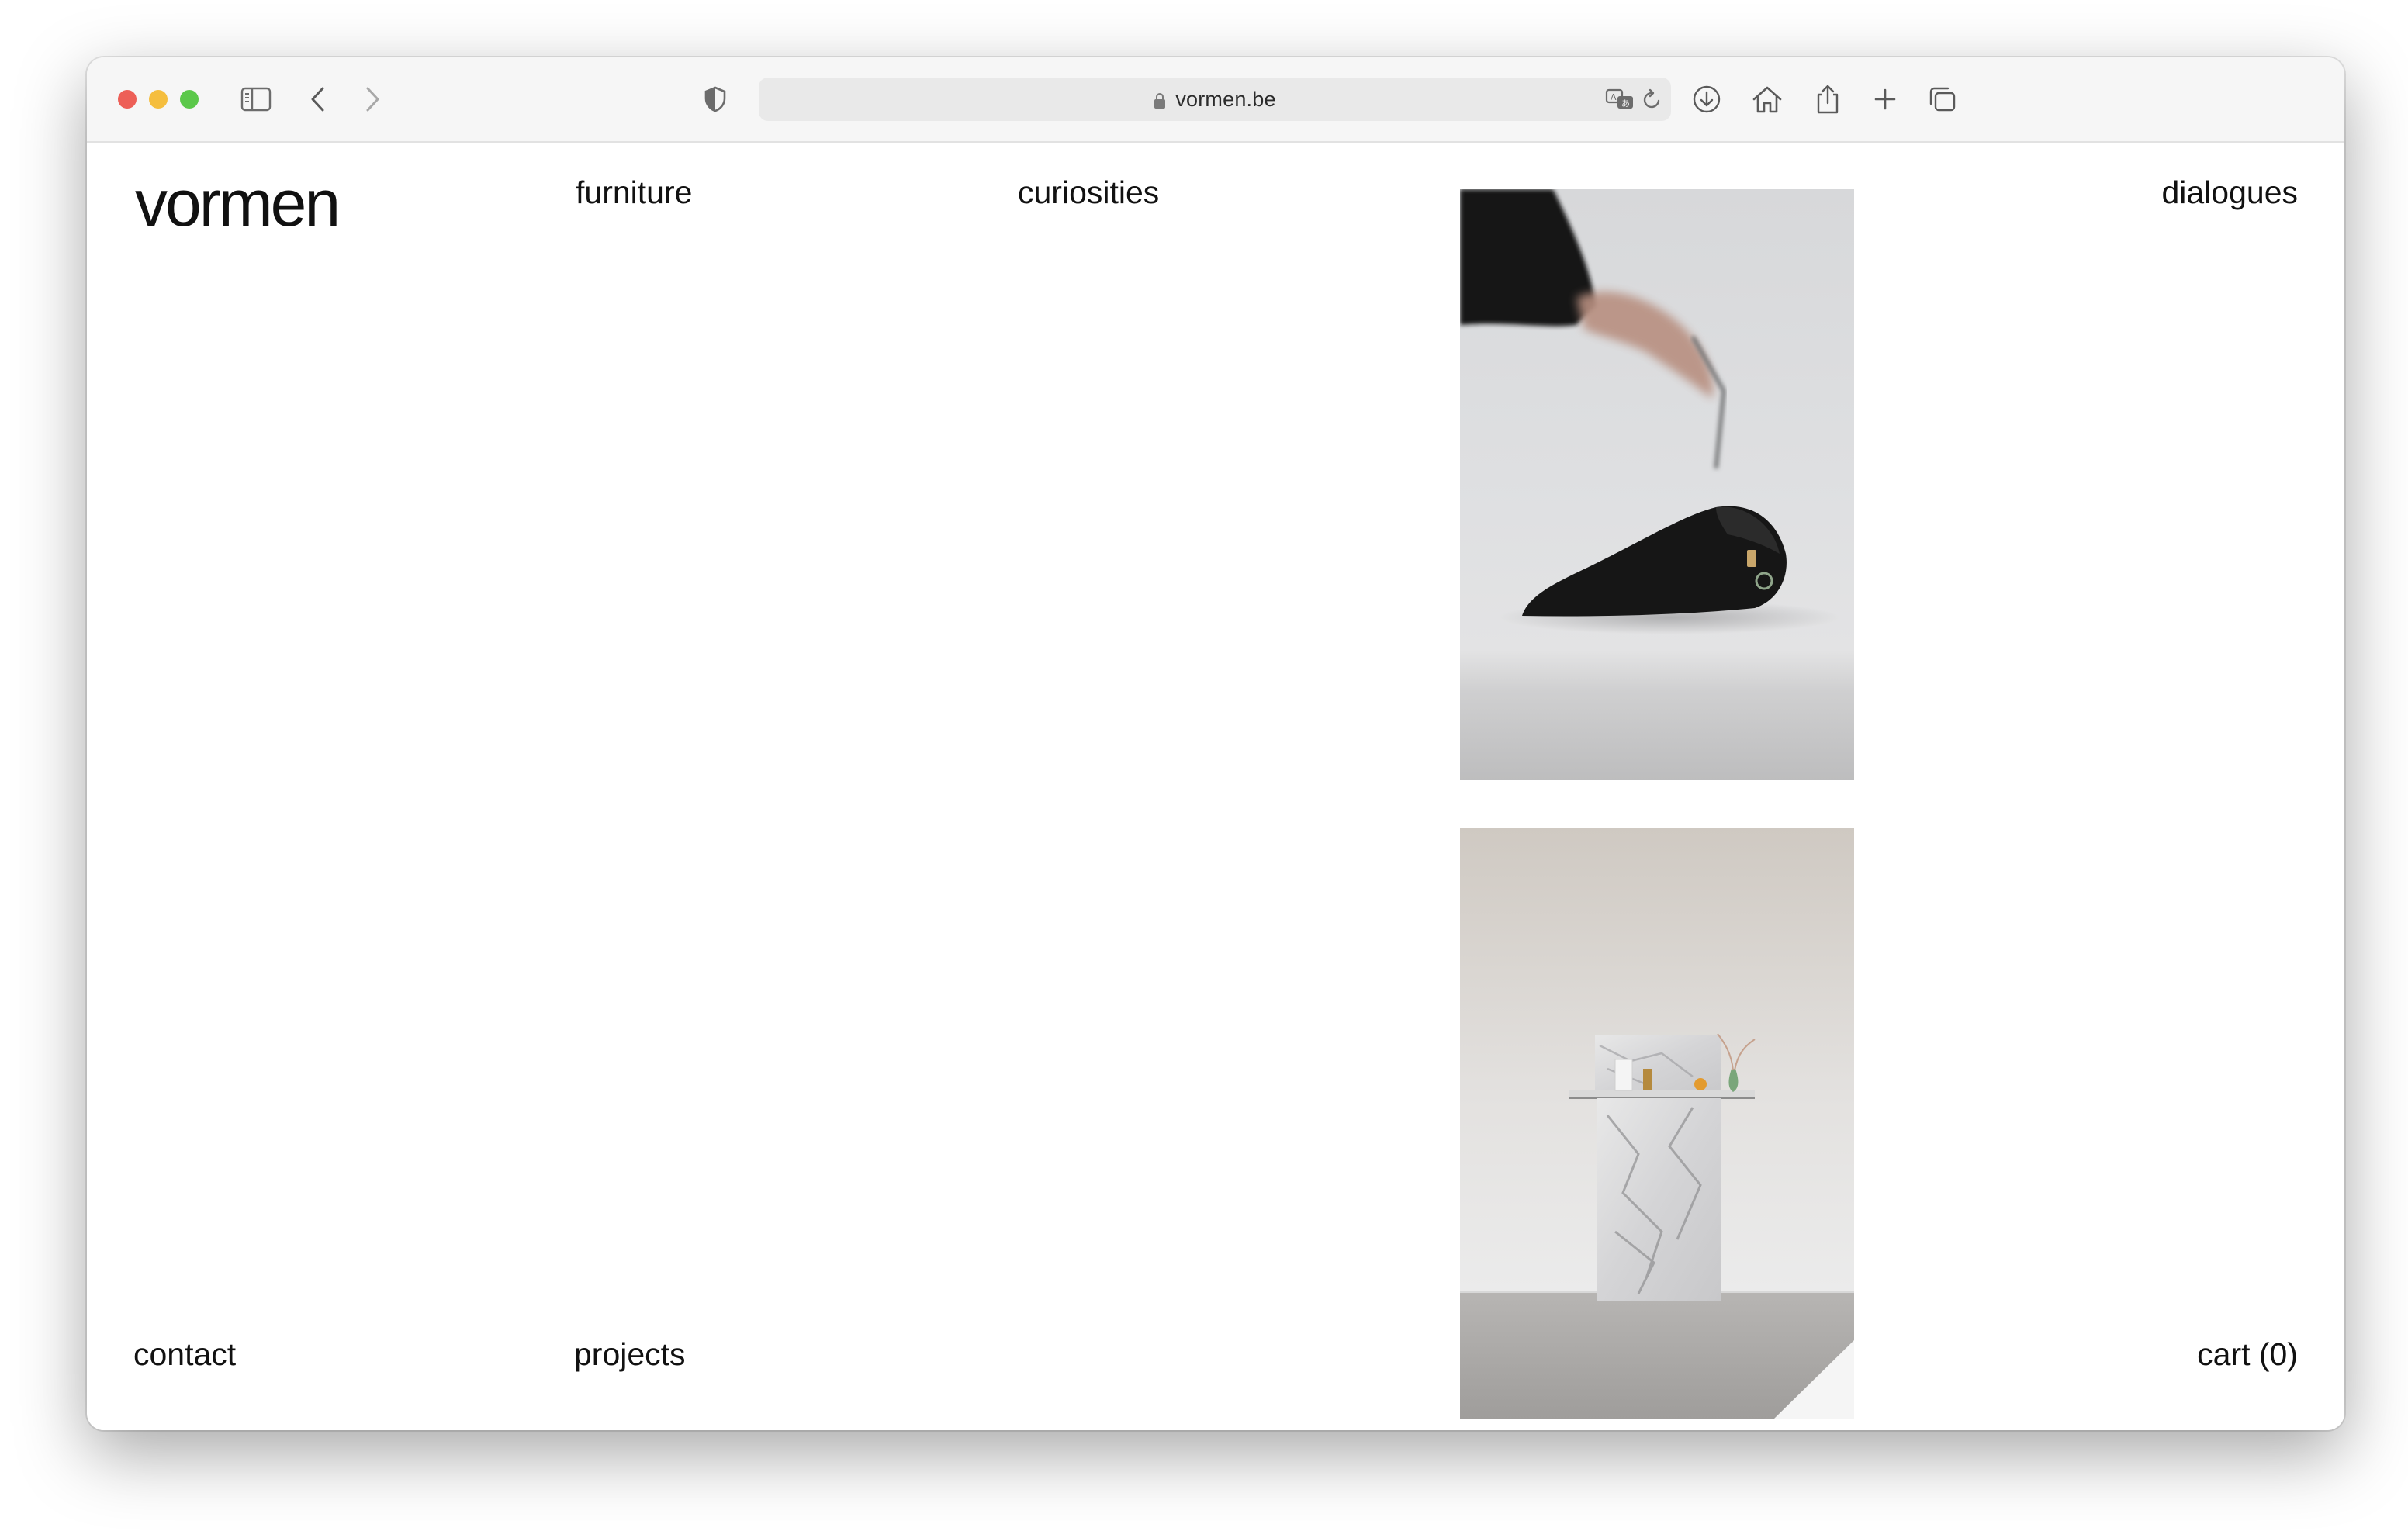  What do you see at coordinates (238, 203) in the screenshot?
I see `site-logo: vormen` at bounding box center [238, 203].